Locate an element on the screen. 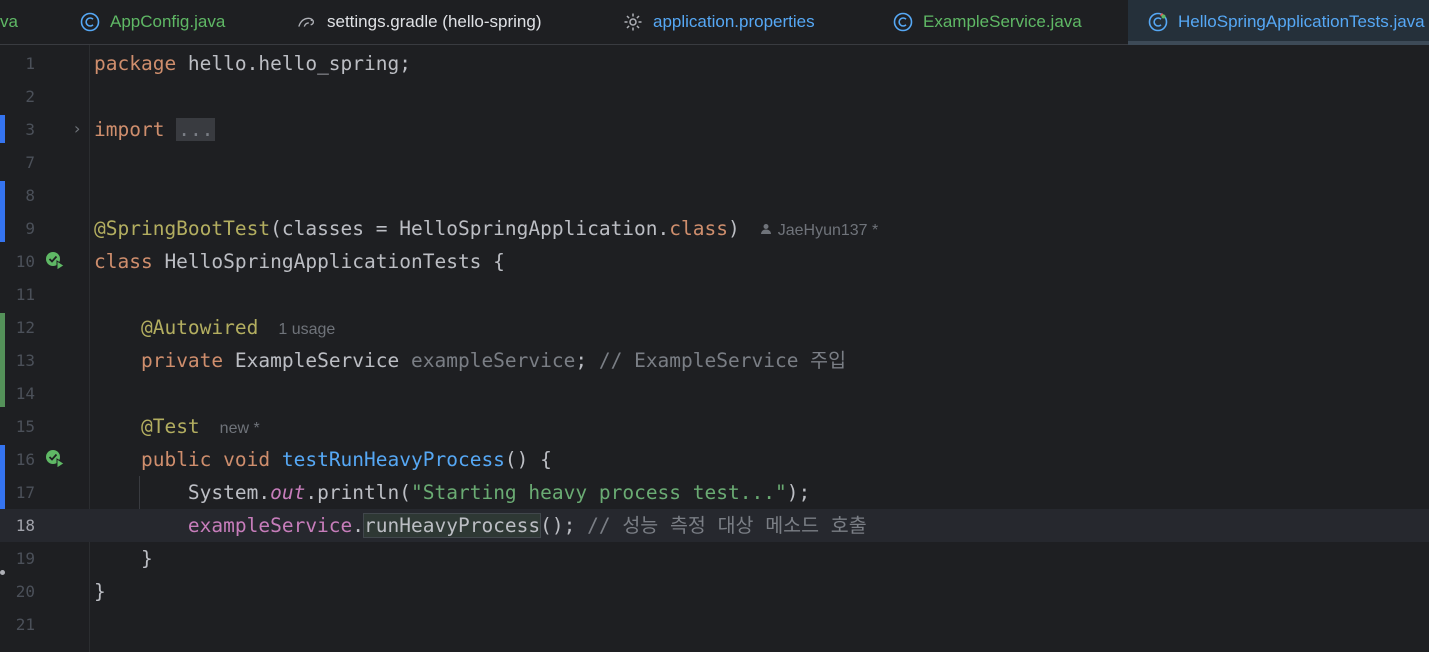 This screenshot has width=1429, height=652. tab-label: application.properties is located at coordinates (734, 21).